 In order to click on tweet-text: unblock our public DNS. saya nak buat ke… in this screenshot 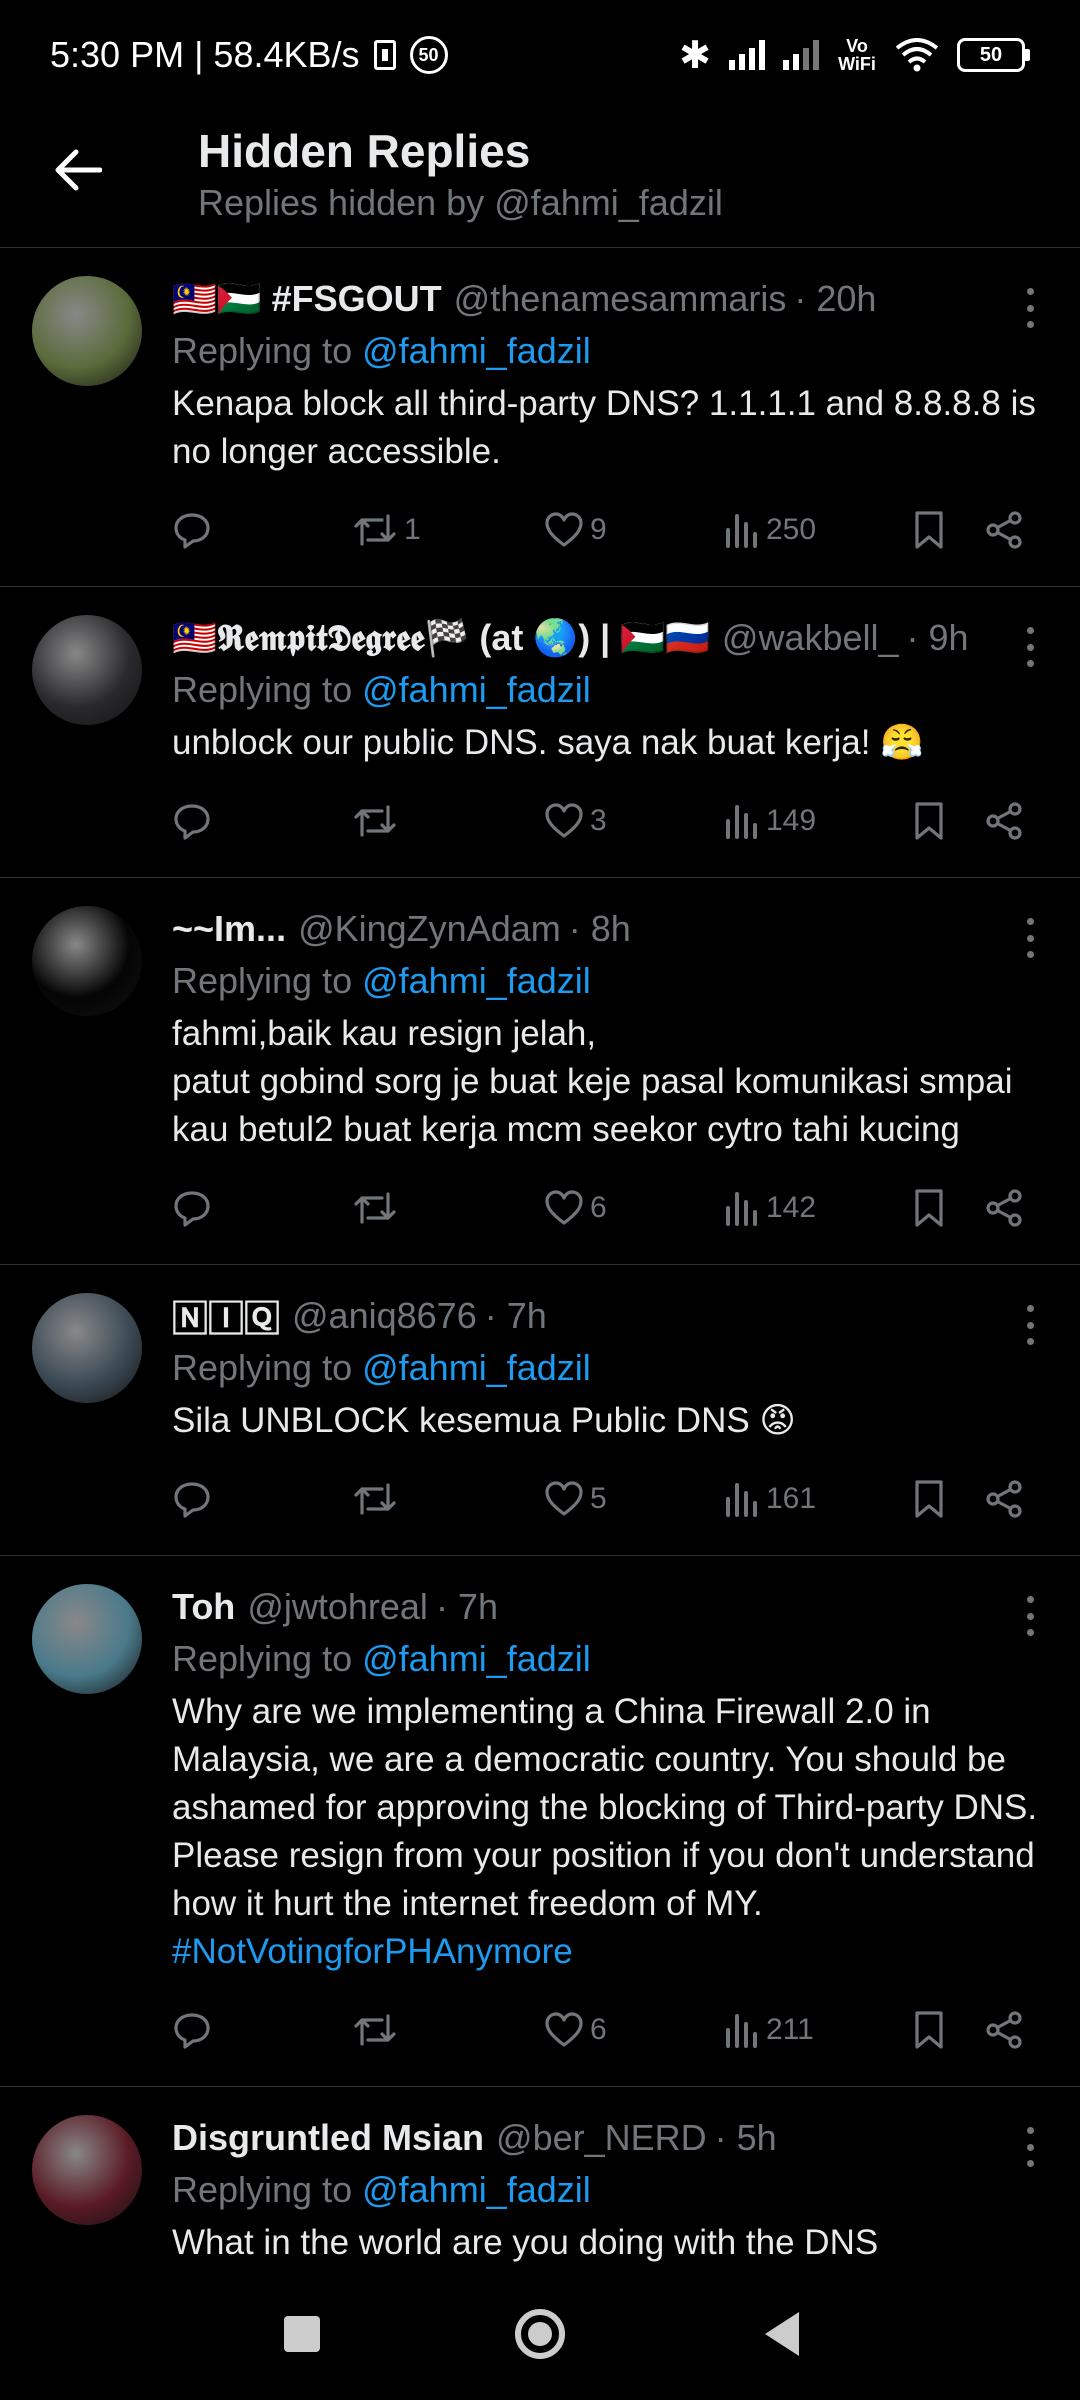, I will do `click(606, 743)`.